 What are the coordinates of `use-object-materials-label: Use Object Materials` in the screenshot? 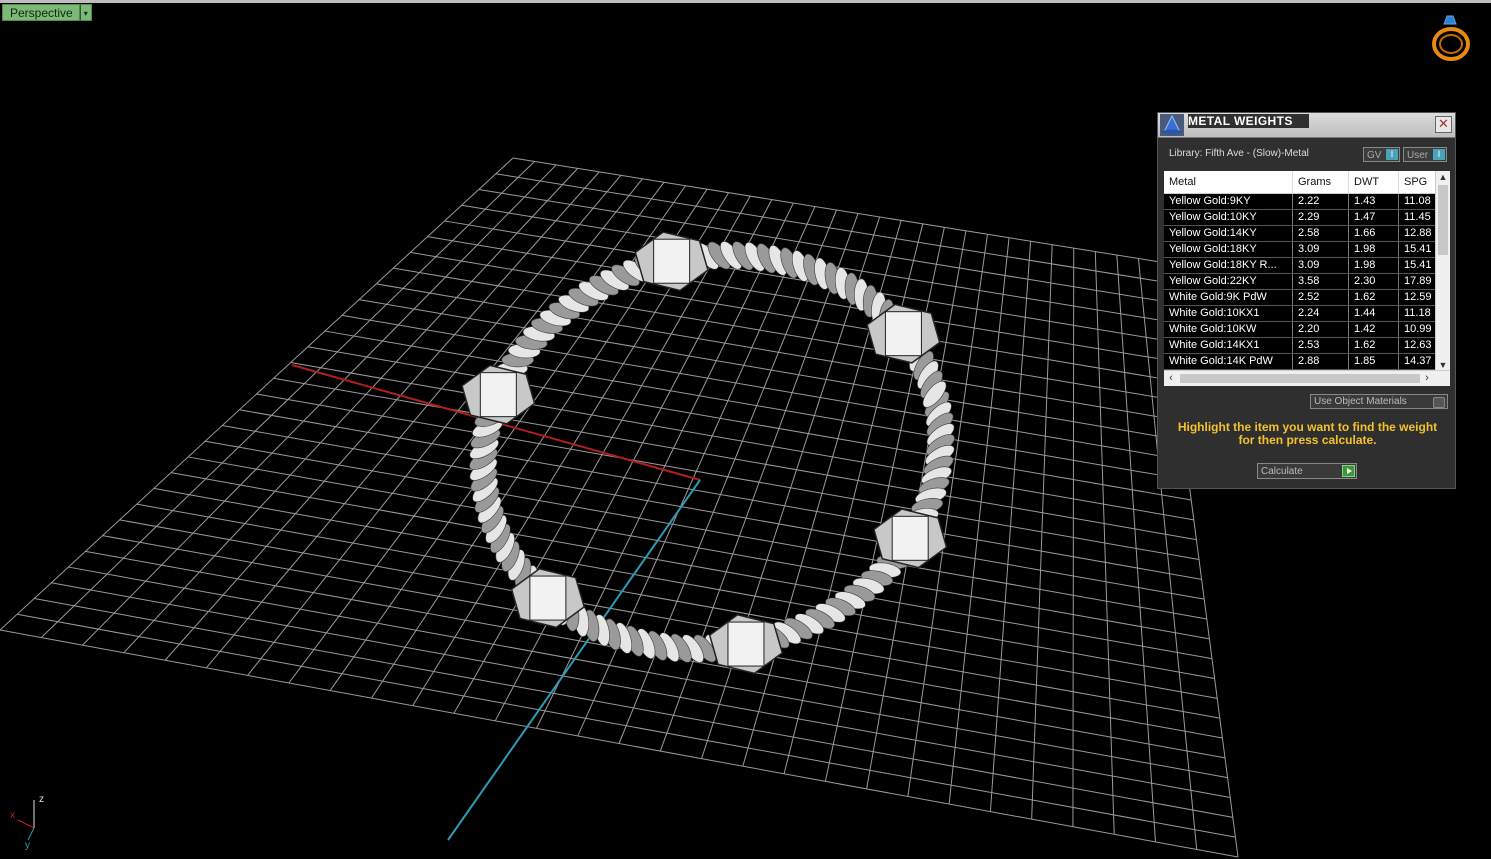 It's located at (1360, 401).